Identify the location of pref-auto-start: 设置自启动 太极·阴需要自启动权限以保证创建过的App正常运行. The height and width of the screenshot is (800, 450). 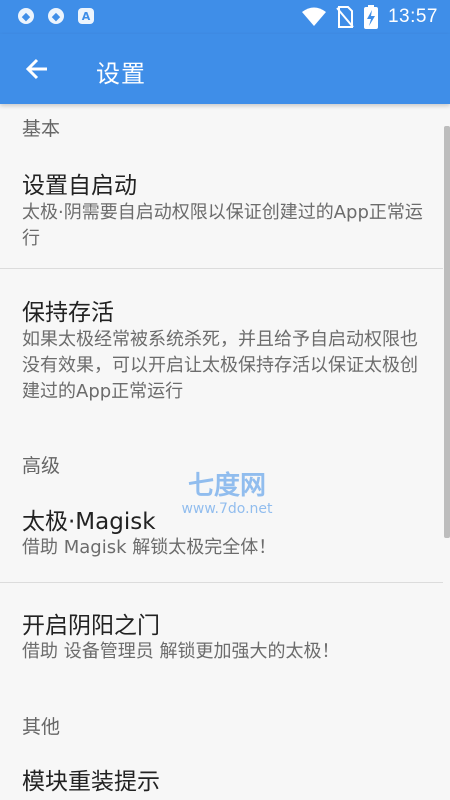
(221, 208).